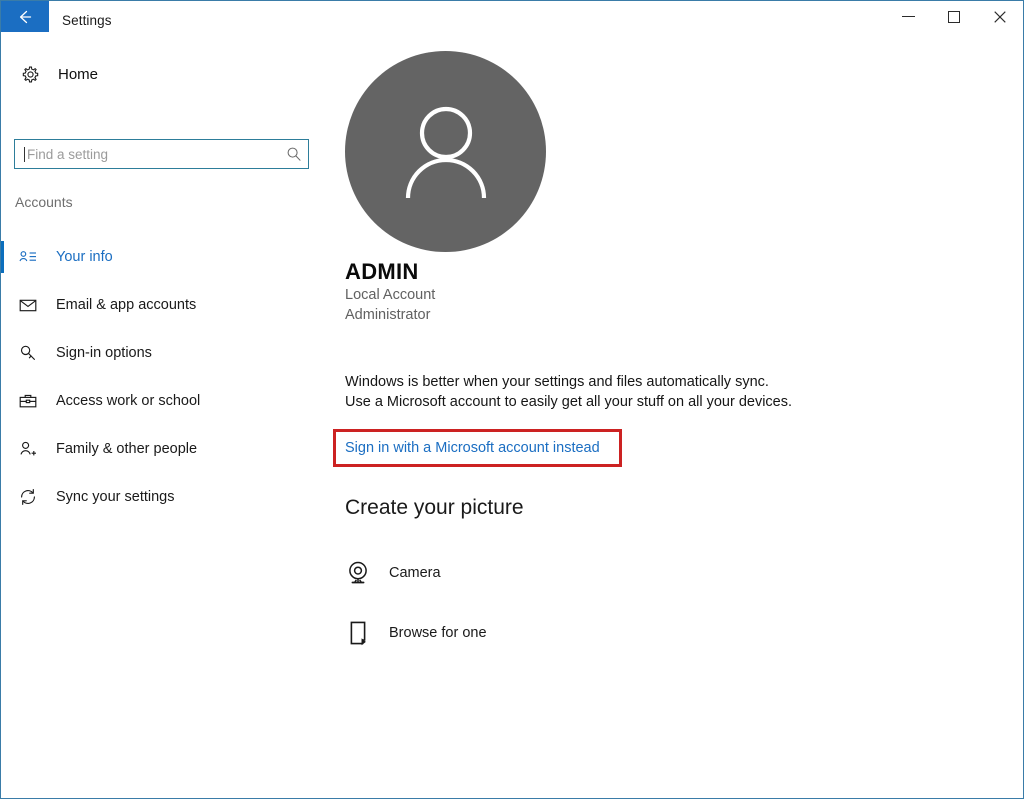  I want to click on sidebar-item-label: Family & other people, so click(127, 449).